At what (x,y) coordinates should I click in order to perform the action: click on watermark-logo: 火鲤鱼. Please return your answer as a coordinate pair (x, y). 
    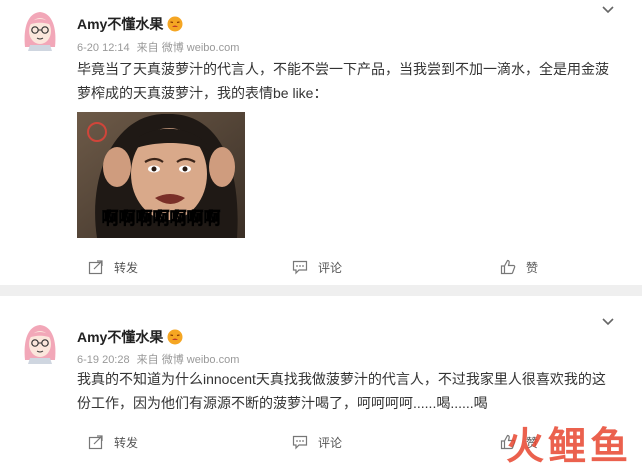
    Looking at the image, I should click on (569, 444).